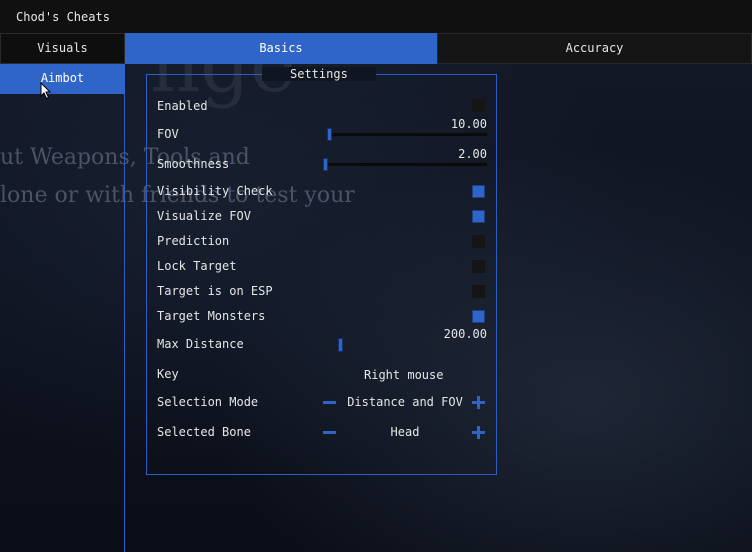 The width and height of the screenshot is (752, 552). Describe the element at coordinates (478, 266) in the screenshot. I see `lock-target-checkbox` at that location.